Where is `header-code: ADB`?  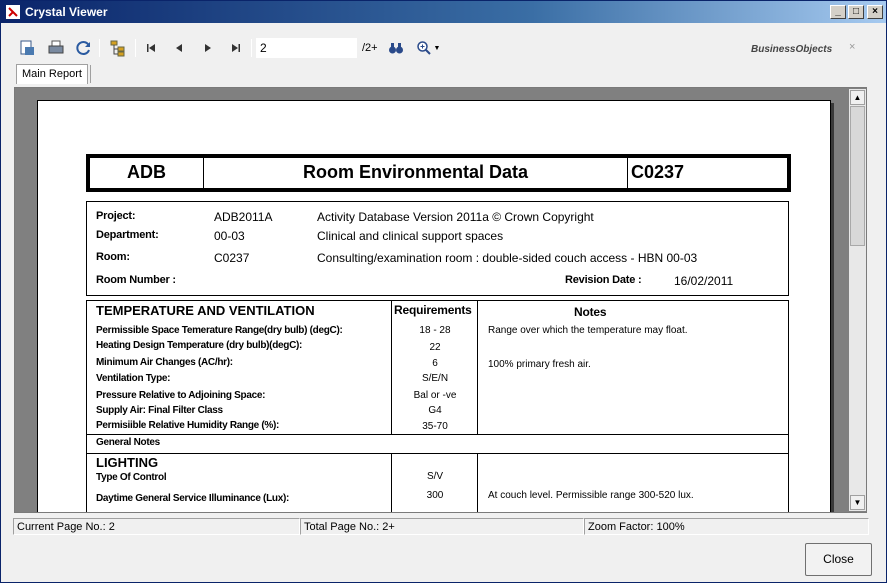
header-code: ADB is located at coordinates (146, 172).